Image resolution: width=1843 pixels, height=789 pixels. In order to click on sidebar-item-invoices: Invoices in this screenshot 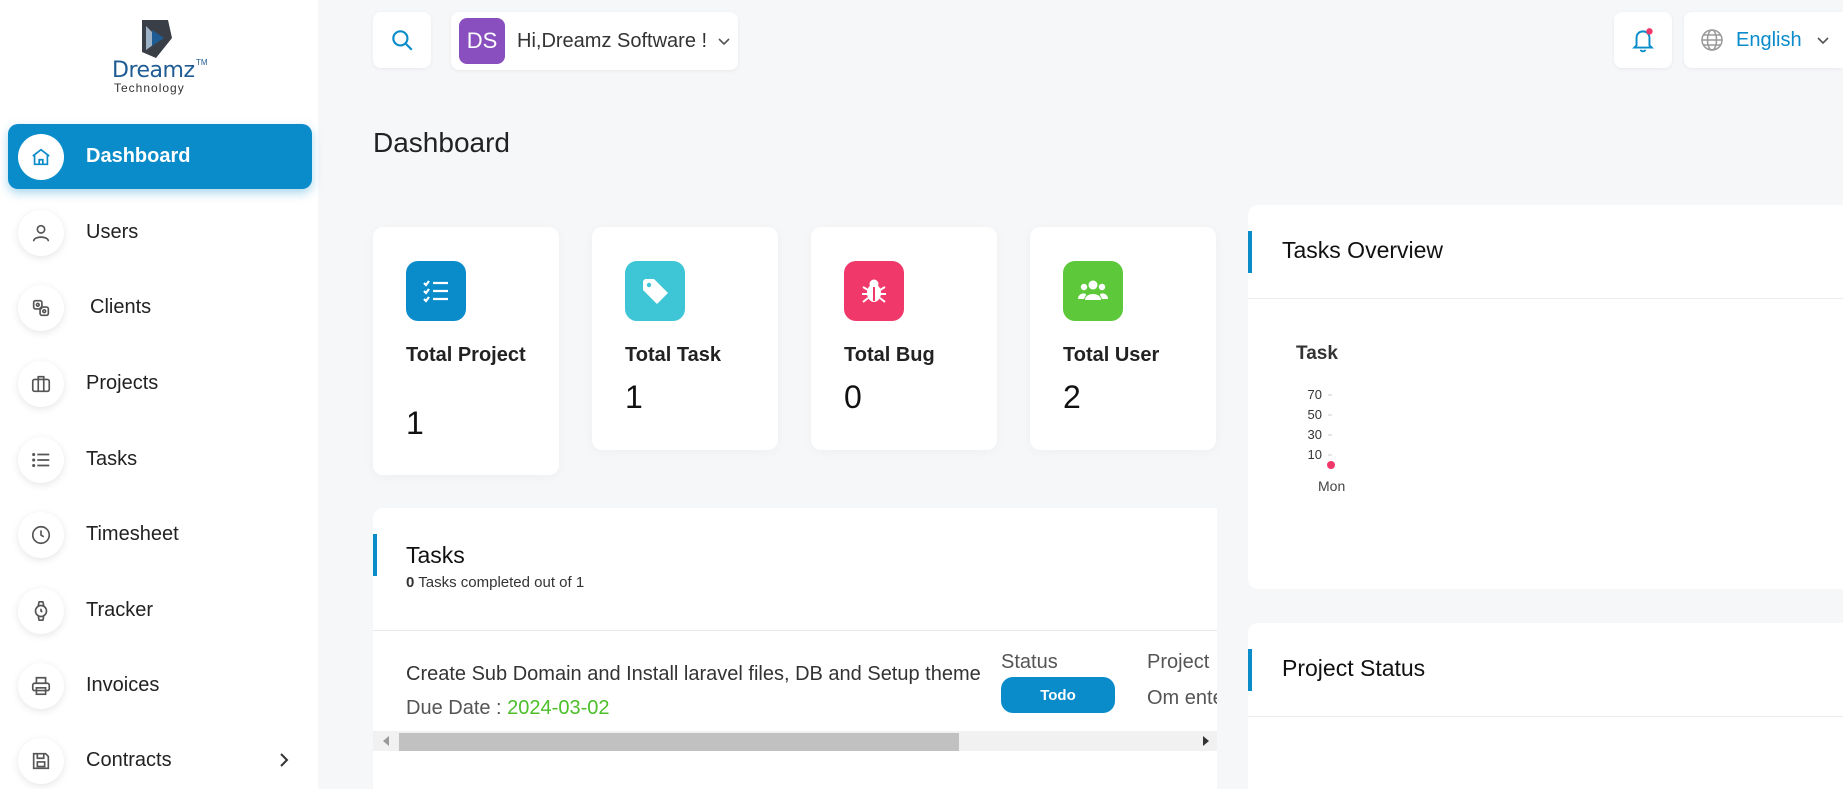, I will do `click(160, 685)`.